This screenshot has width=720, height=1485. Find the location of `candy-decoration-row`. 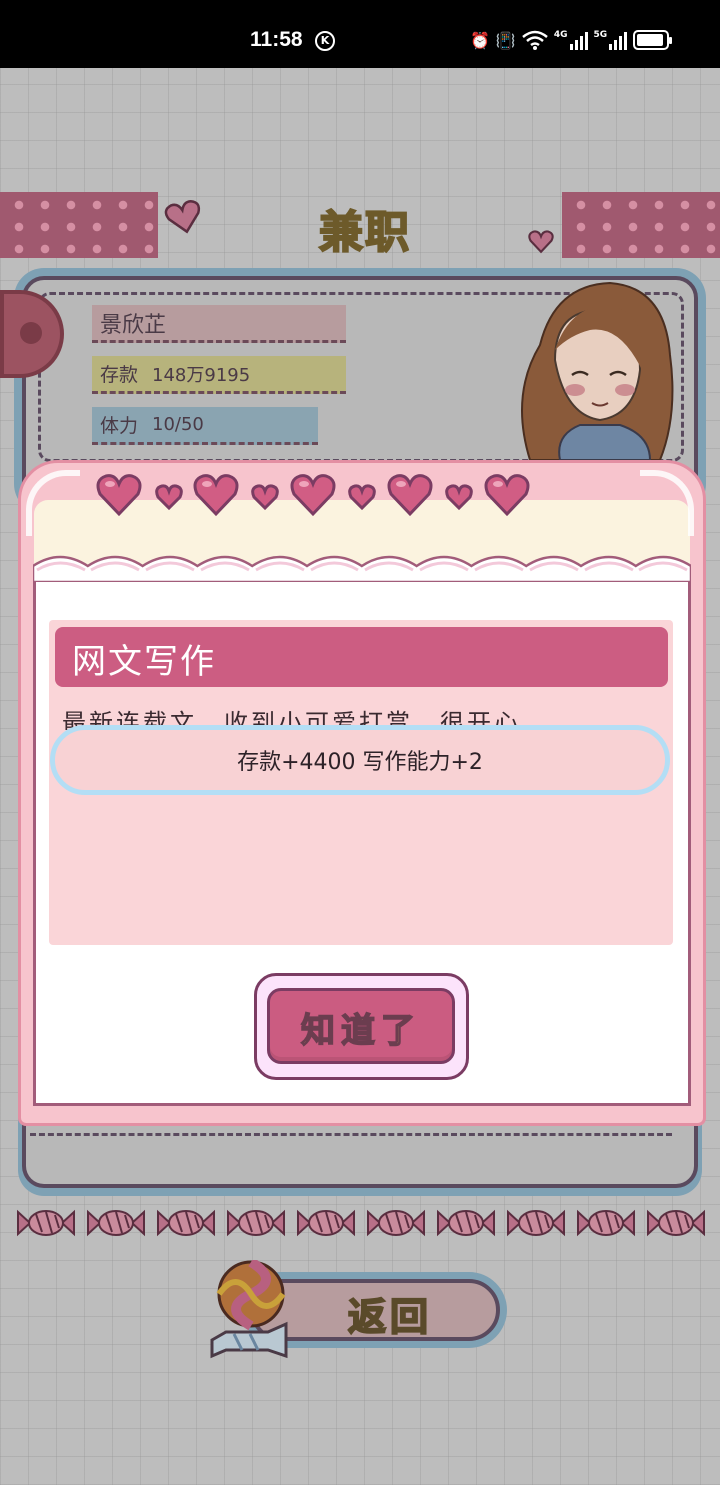

candy-decoration-row is located at coordinates (361, 1224).